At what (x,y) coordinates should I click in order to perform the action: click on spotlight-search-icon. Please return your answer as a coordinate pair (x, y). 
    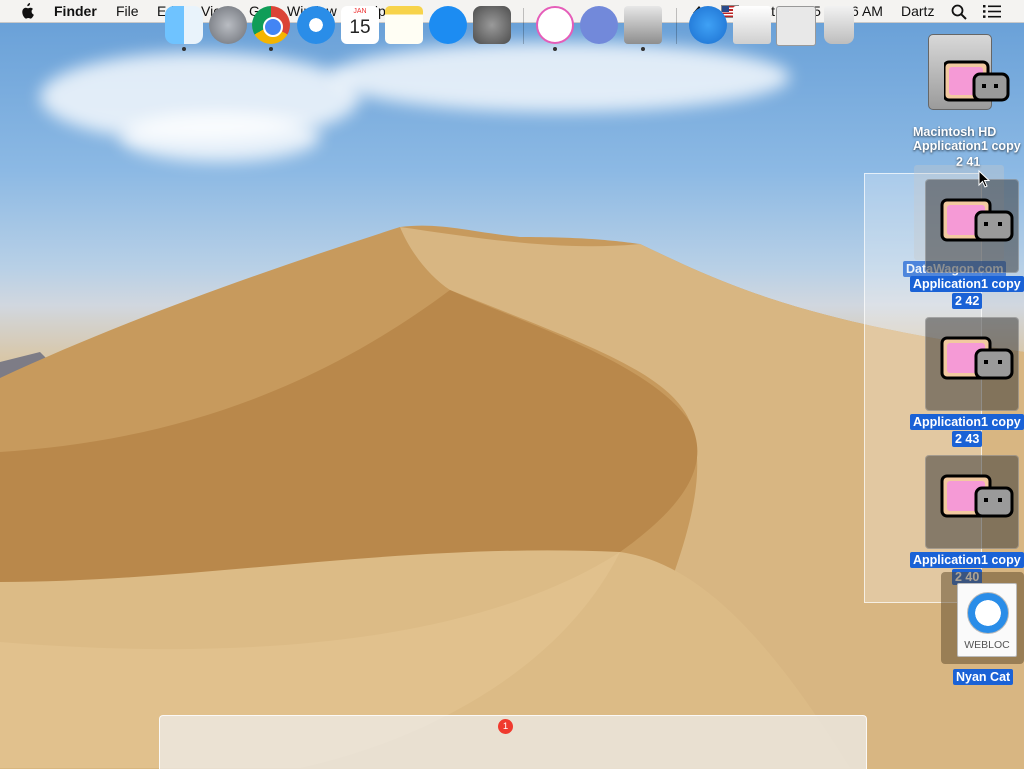
    Looking at the image, I should click on (959, 12).